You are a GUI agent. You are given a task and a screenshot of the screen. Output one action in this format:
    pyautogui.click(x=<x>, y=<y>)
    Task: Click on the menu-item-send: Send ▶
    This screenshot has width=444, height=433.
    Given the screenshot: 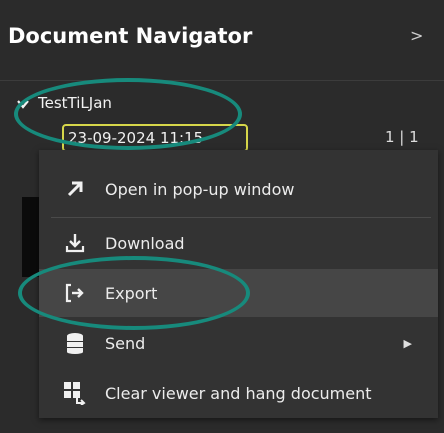 What is the action you would take?
    pyautogui.click(x=238, y=343)
    